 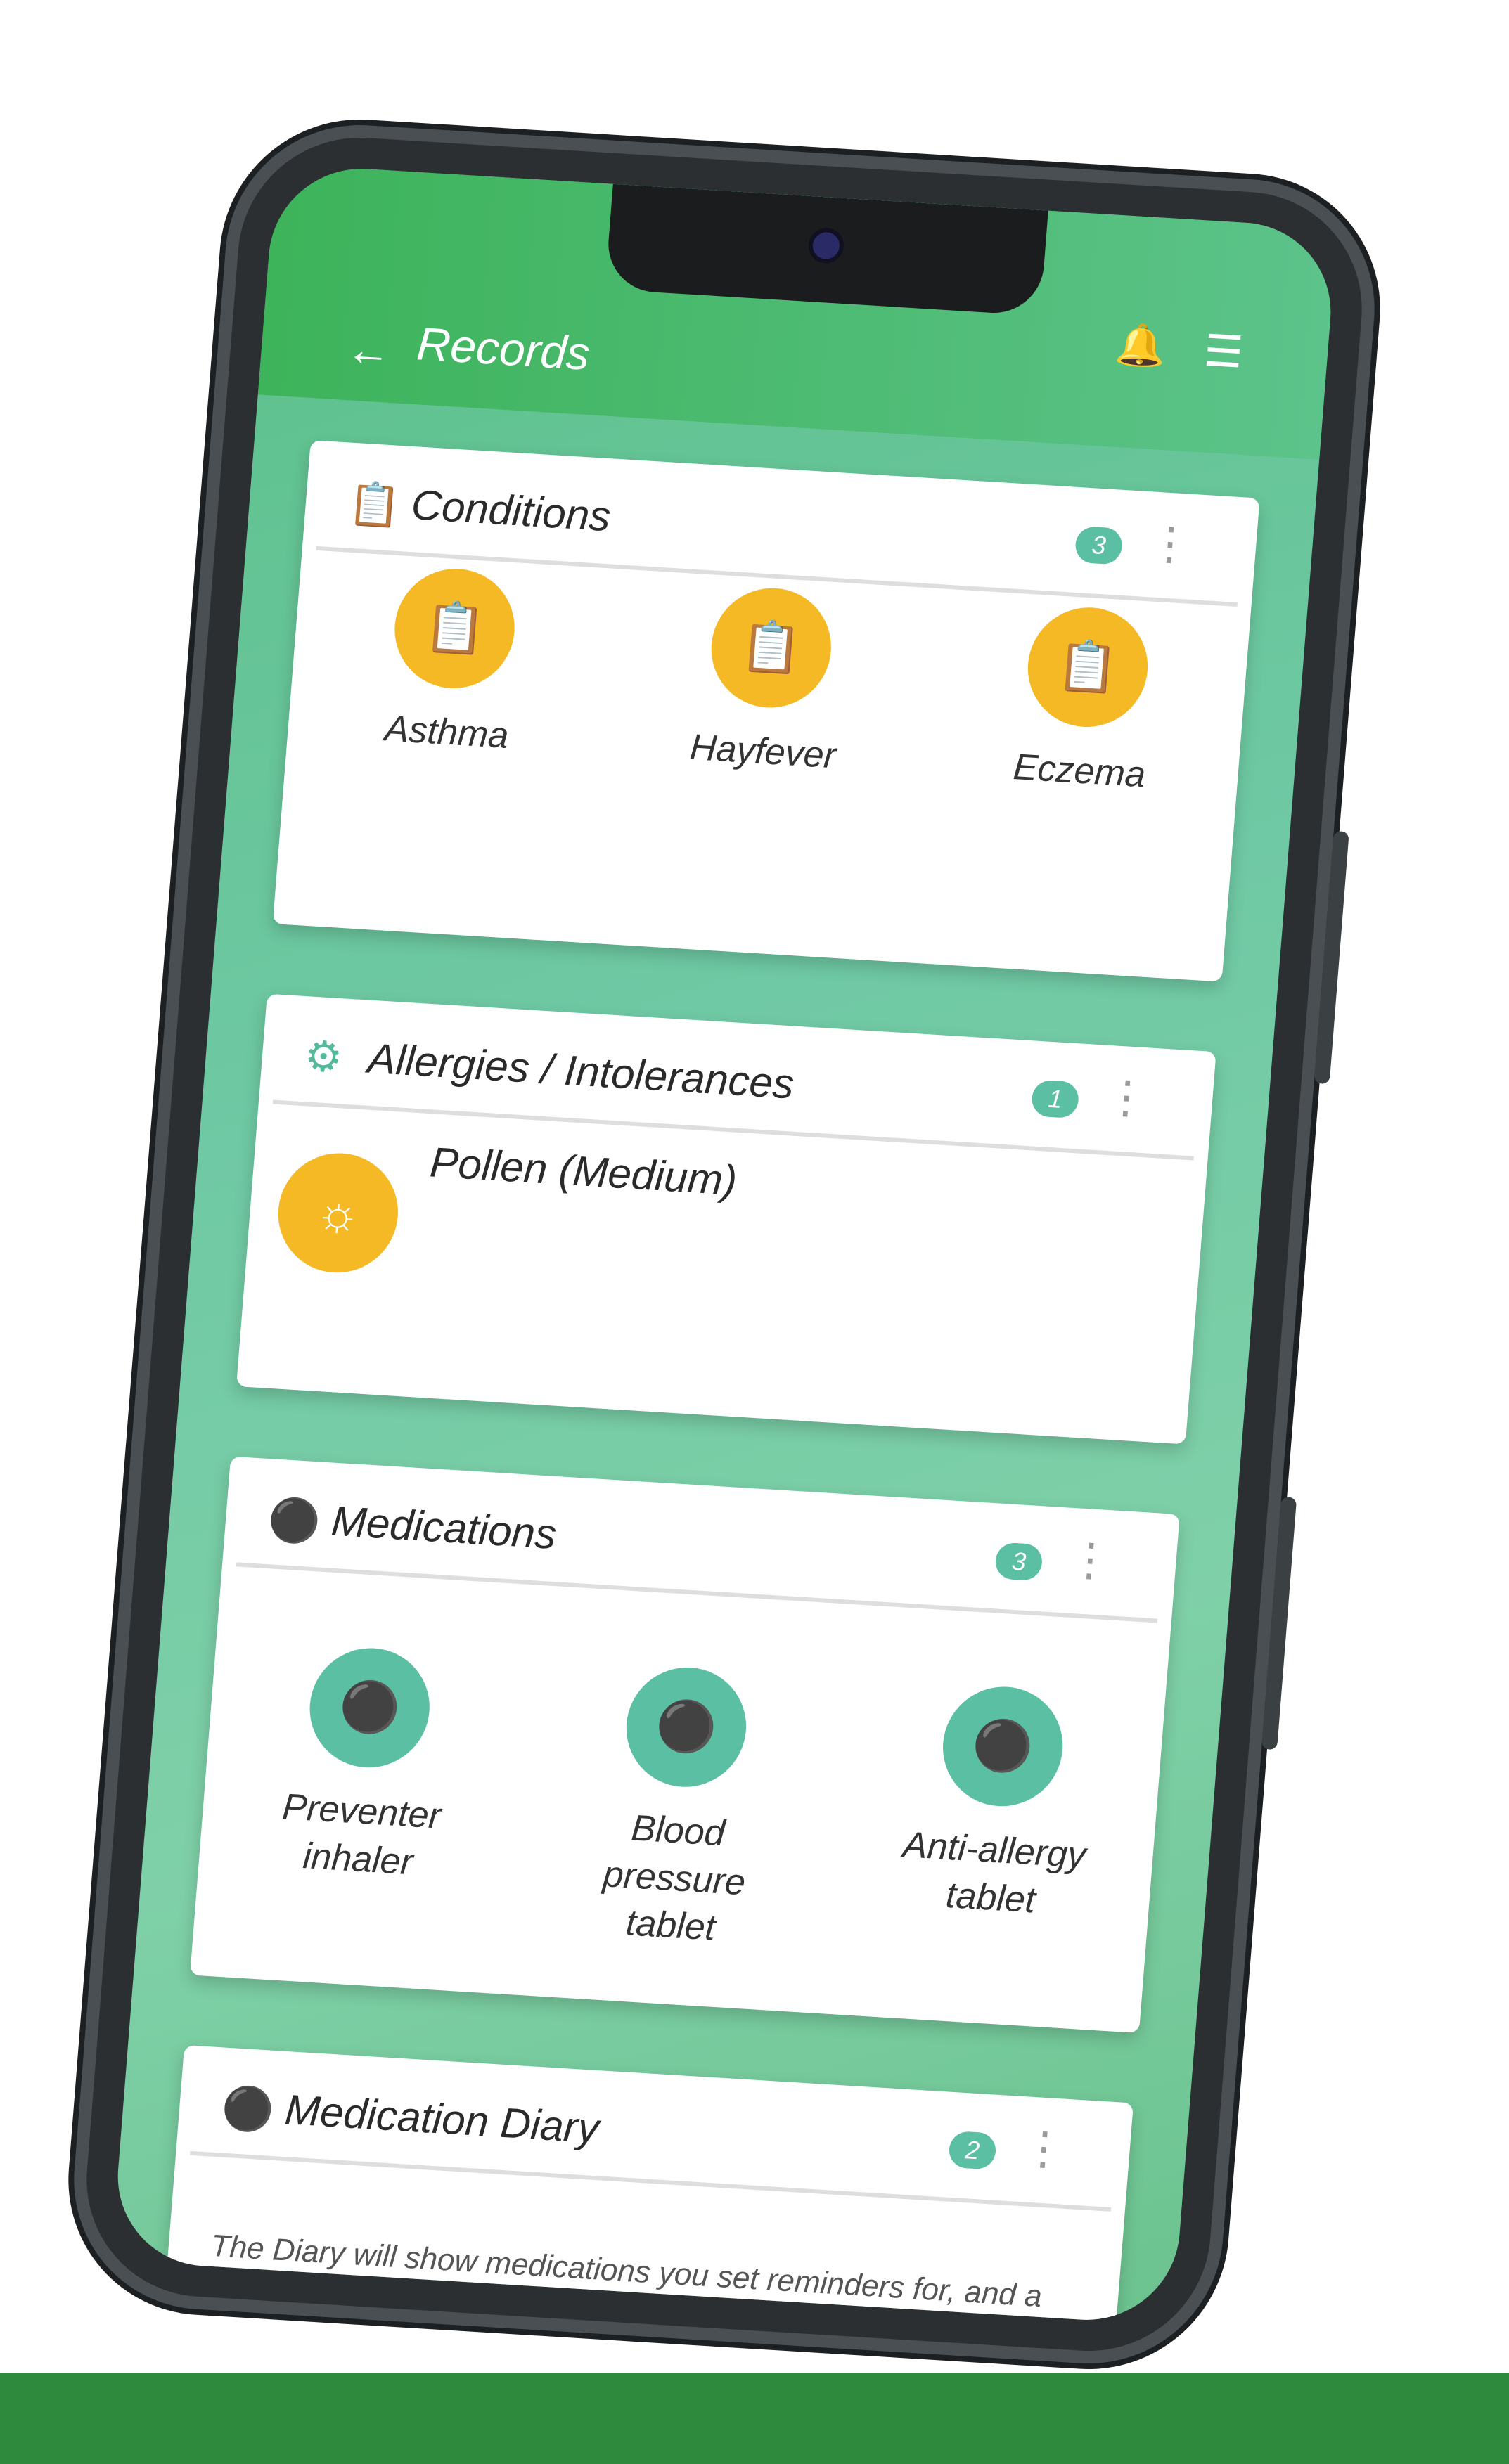 What do you see at coordinates (443, 1528) in the screenshot?
I see `medications-title: Medications` at bounding box center [443, 1528].